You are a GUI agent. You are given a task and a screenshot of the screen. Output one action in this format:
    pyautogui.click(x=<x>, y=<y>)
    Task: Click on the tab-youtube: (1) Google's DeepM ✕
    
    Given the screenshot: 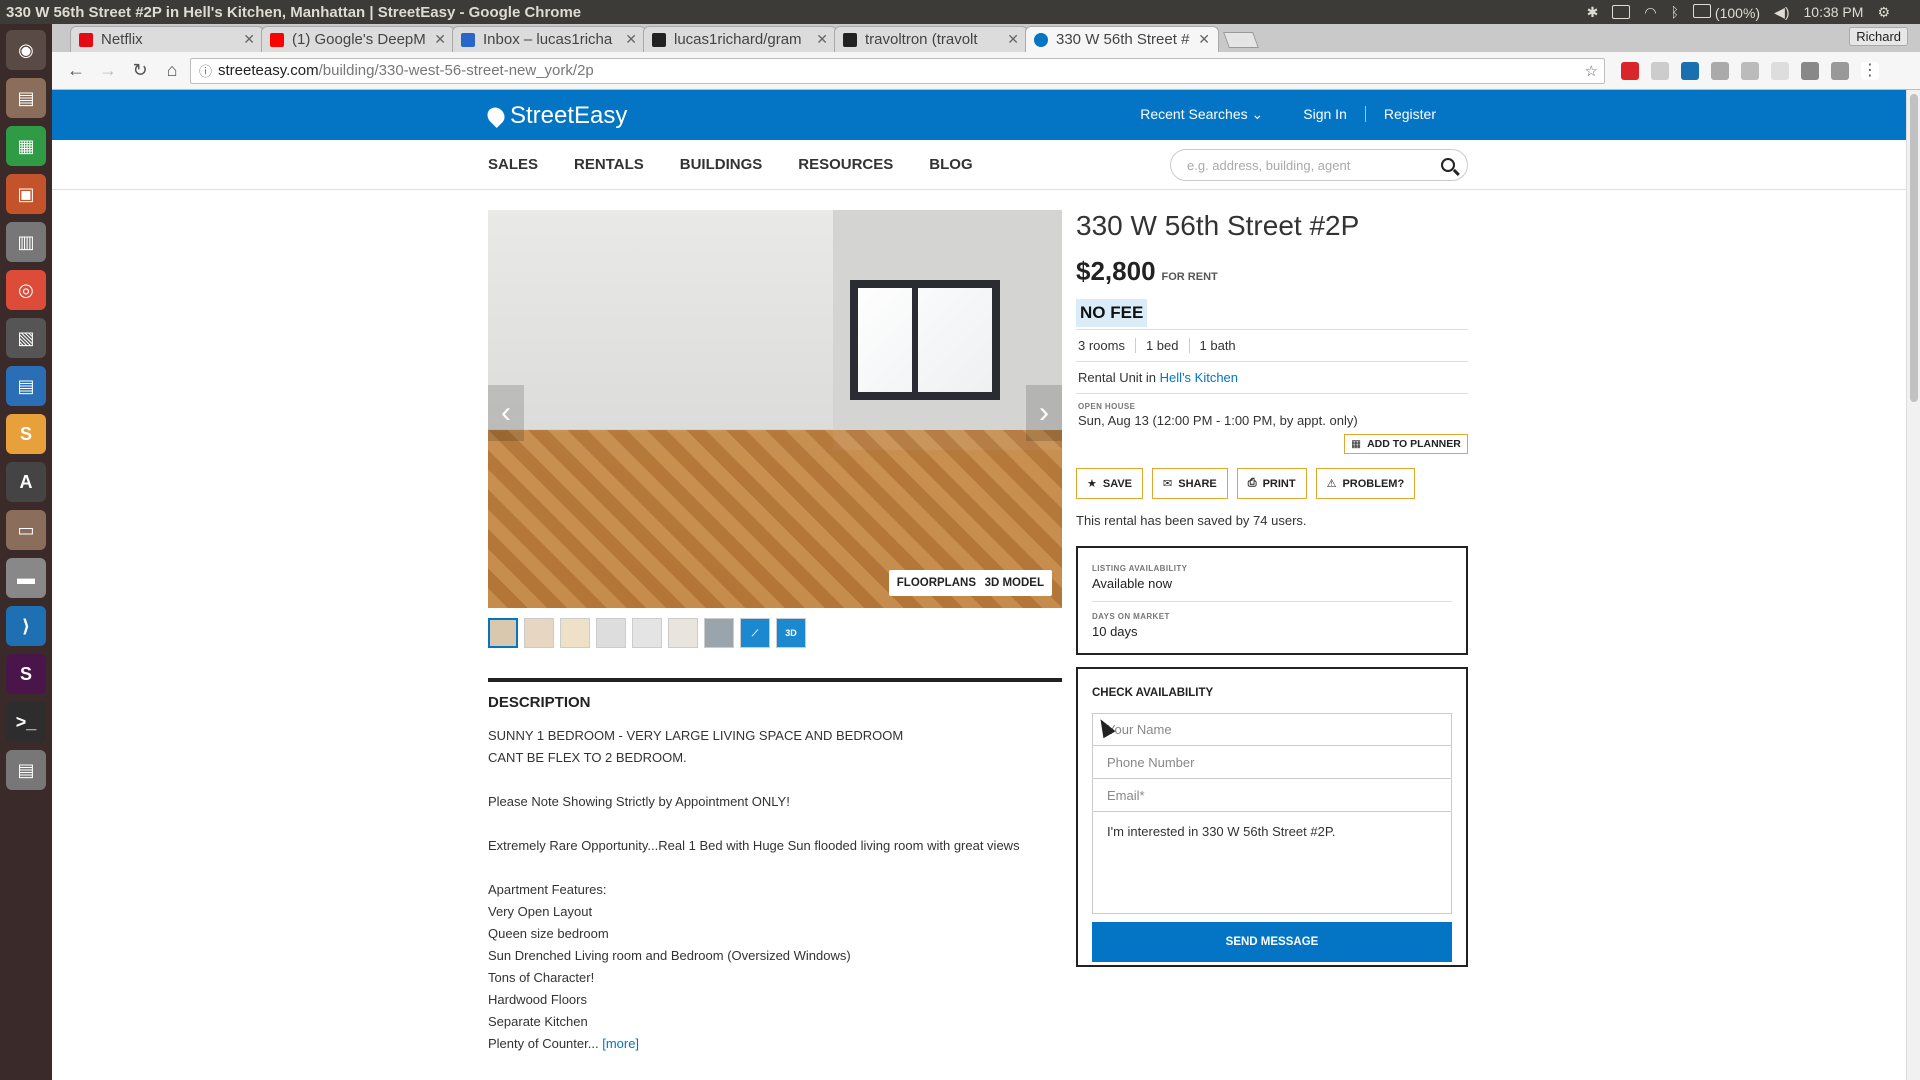 What is the action you would take?
    pyautogui.click(x=358, y=39)
    